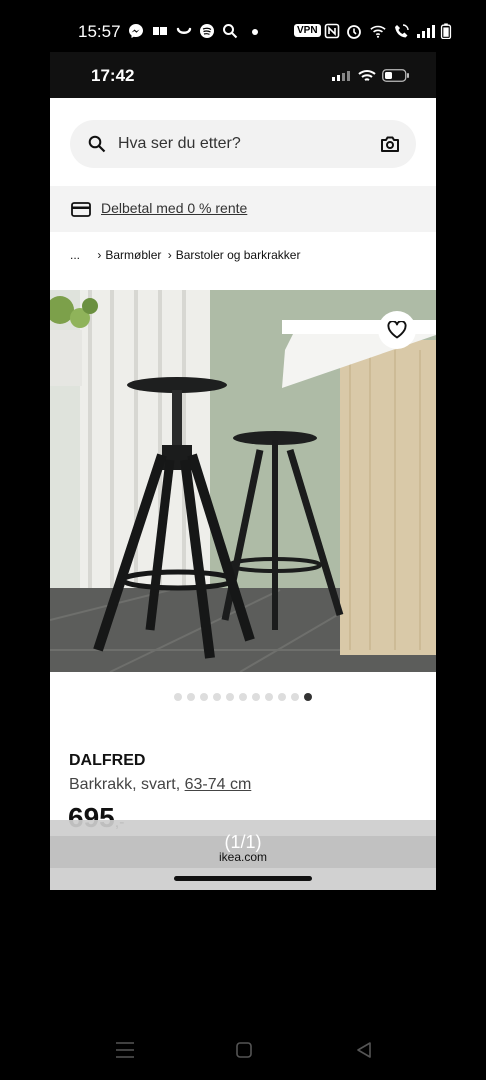 Image resolution: width=486 pixels, height=1080 pixels. What do you see at coordinates (107, 761) in the screenshot?
I see `product-name: DALFRED` at bounding box center [107, 761].